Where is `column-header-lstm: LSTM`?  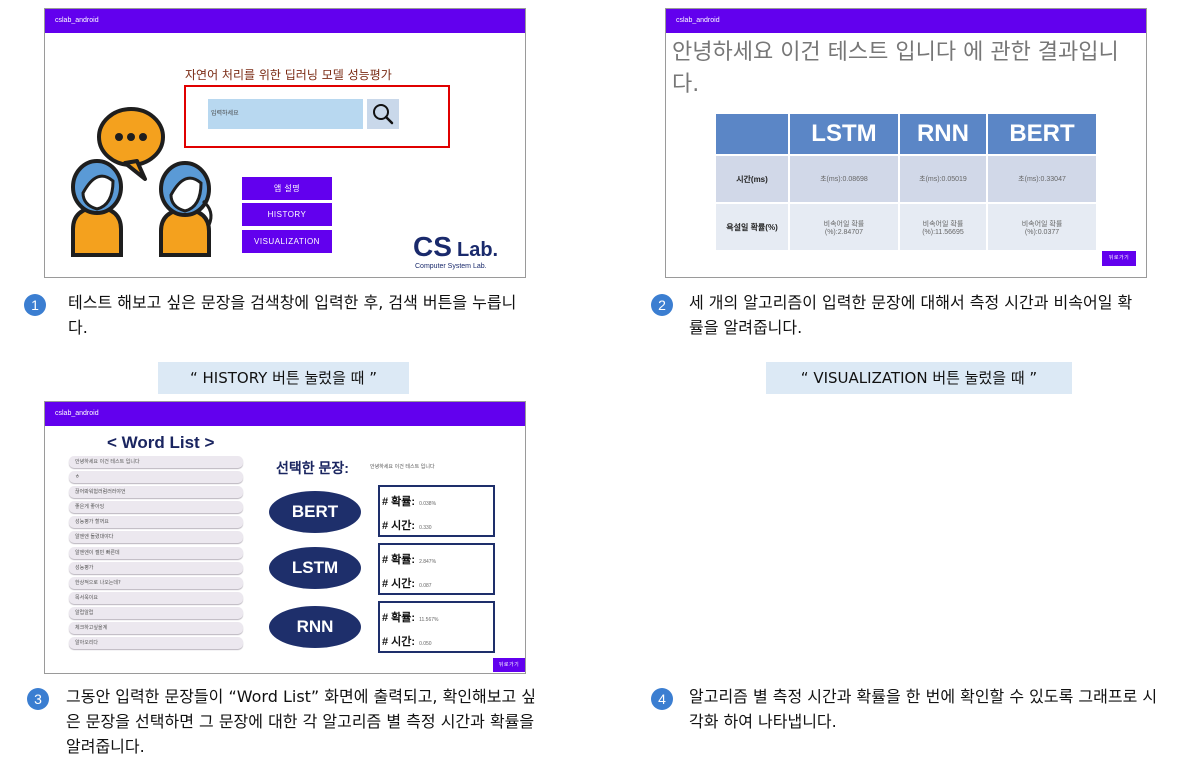 column-header-lstm: LSTM is located at coordinates (844, 134).